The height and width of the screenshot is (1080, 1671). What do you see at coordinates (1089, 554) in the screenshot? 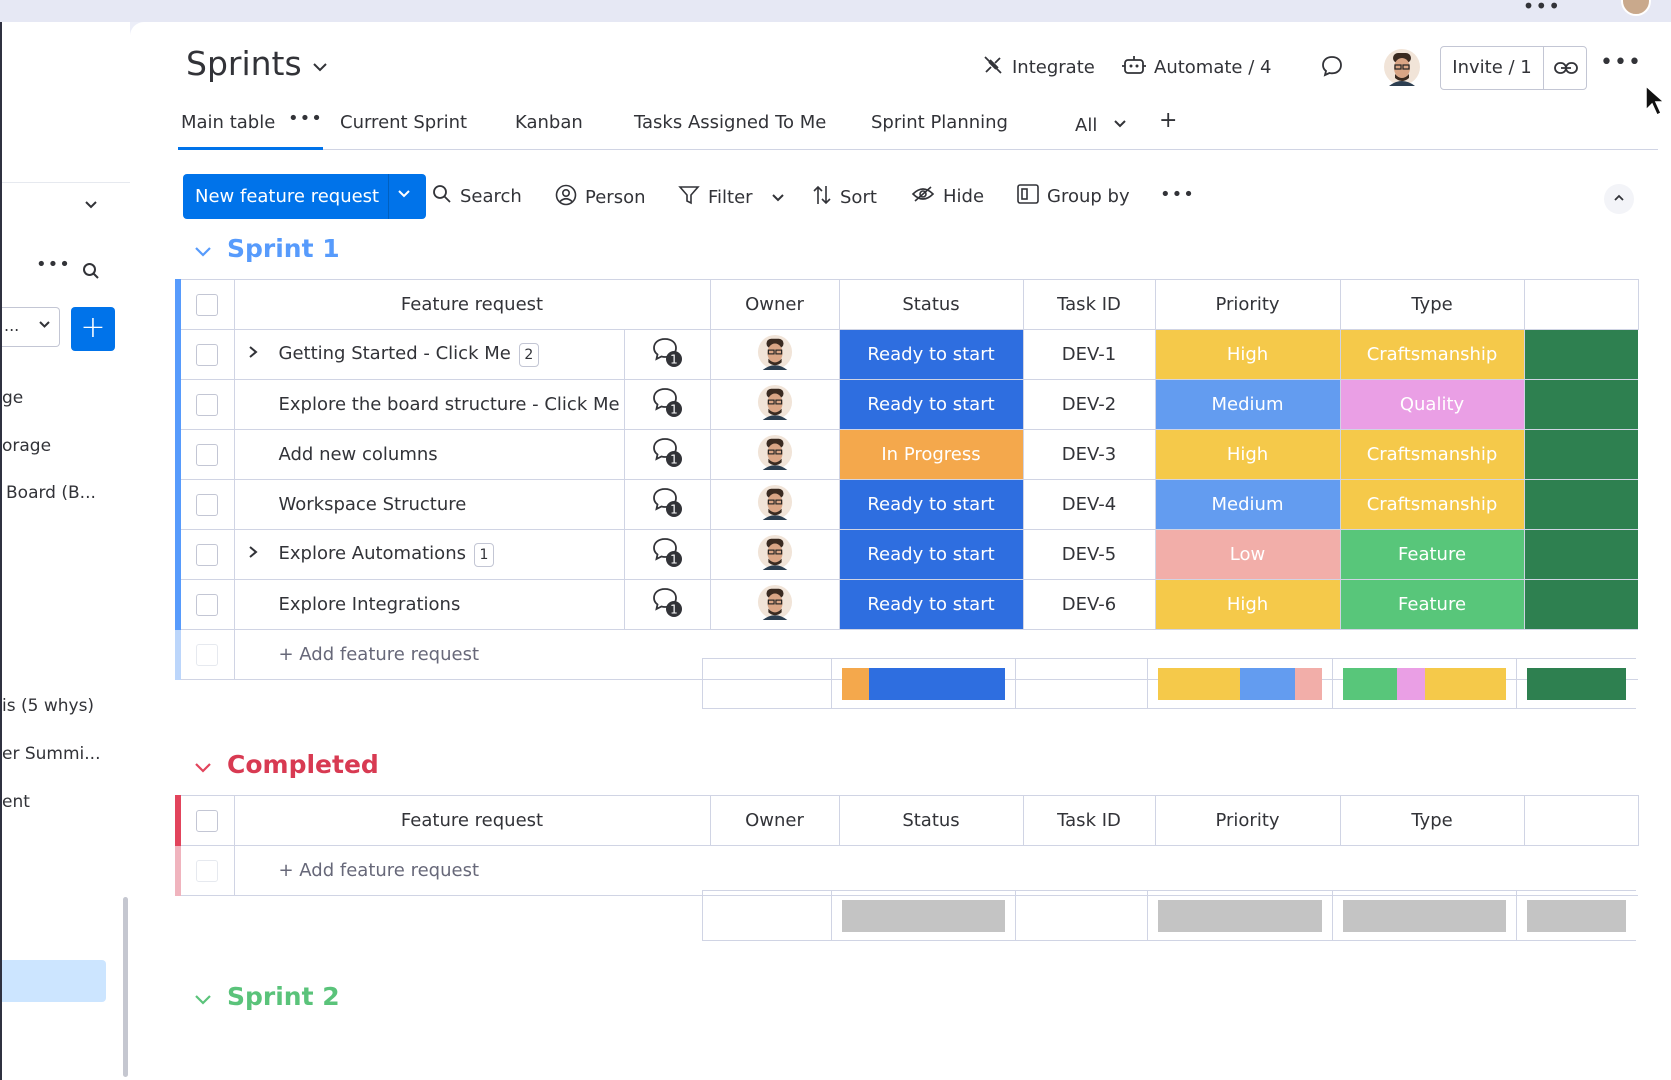
I see `task-id-cell: DEV-5` at bounding box center [1089, 554].